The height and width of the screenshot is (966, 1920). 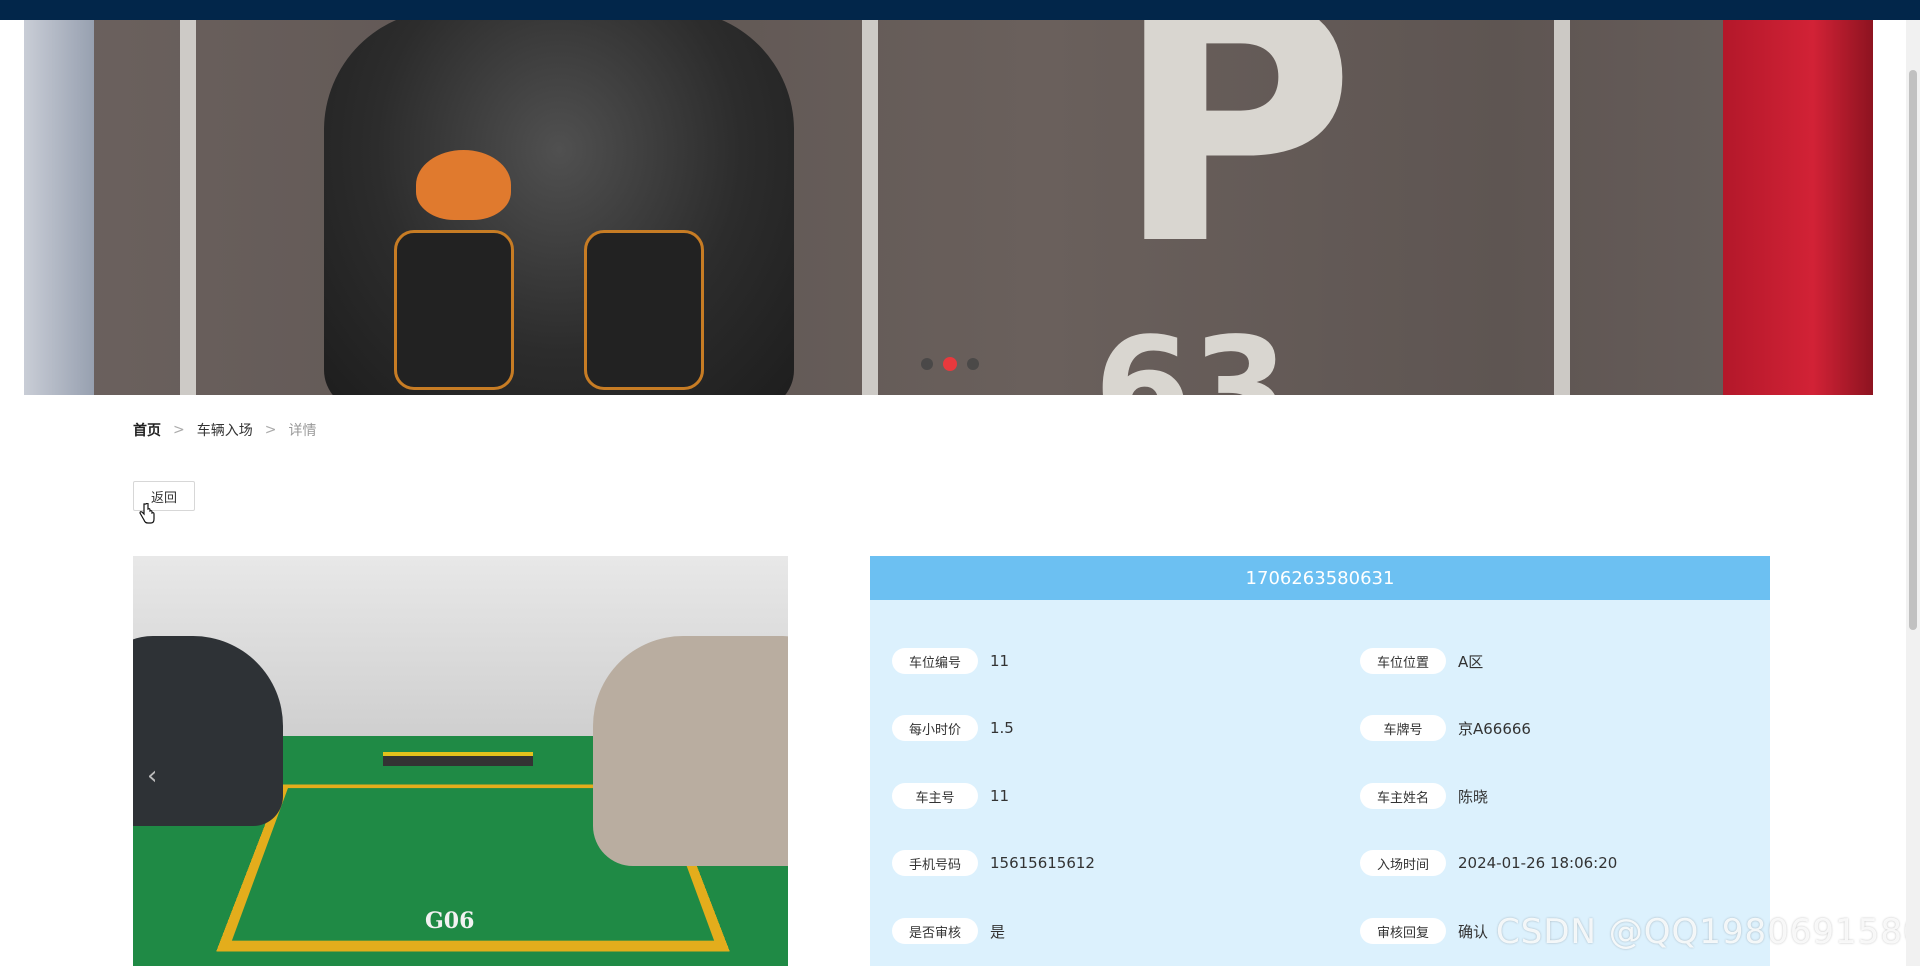 I want to click on field-value: 2024-01-26 18:06:20, so click(x=1538, y=863).